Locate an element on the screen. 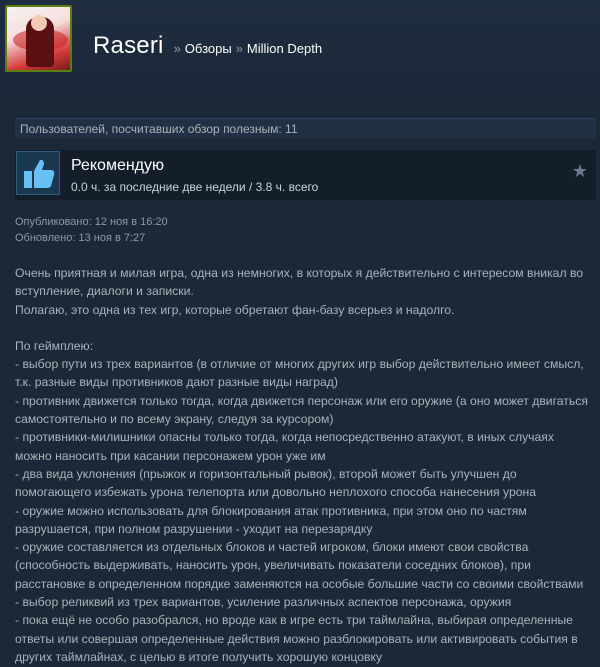 The image size is (600, 667). breadcrumb-reviews-link: Обзоры is located at coordinates (208, 48).